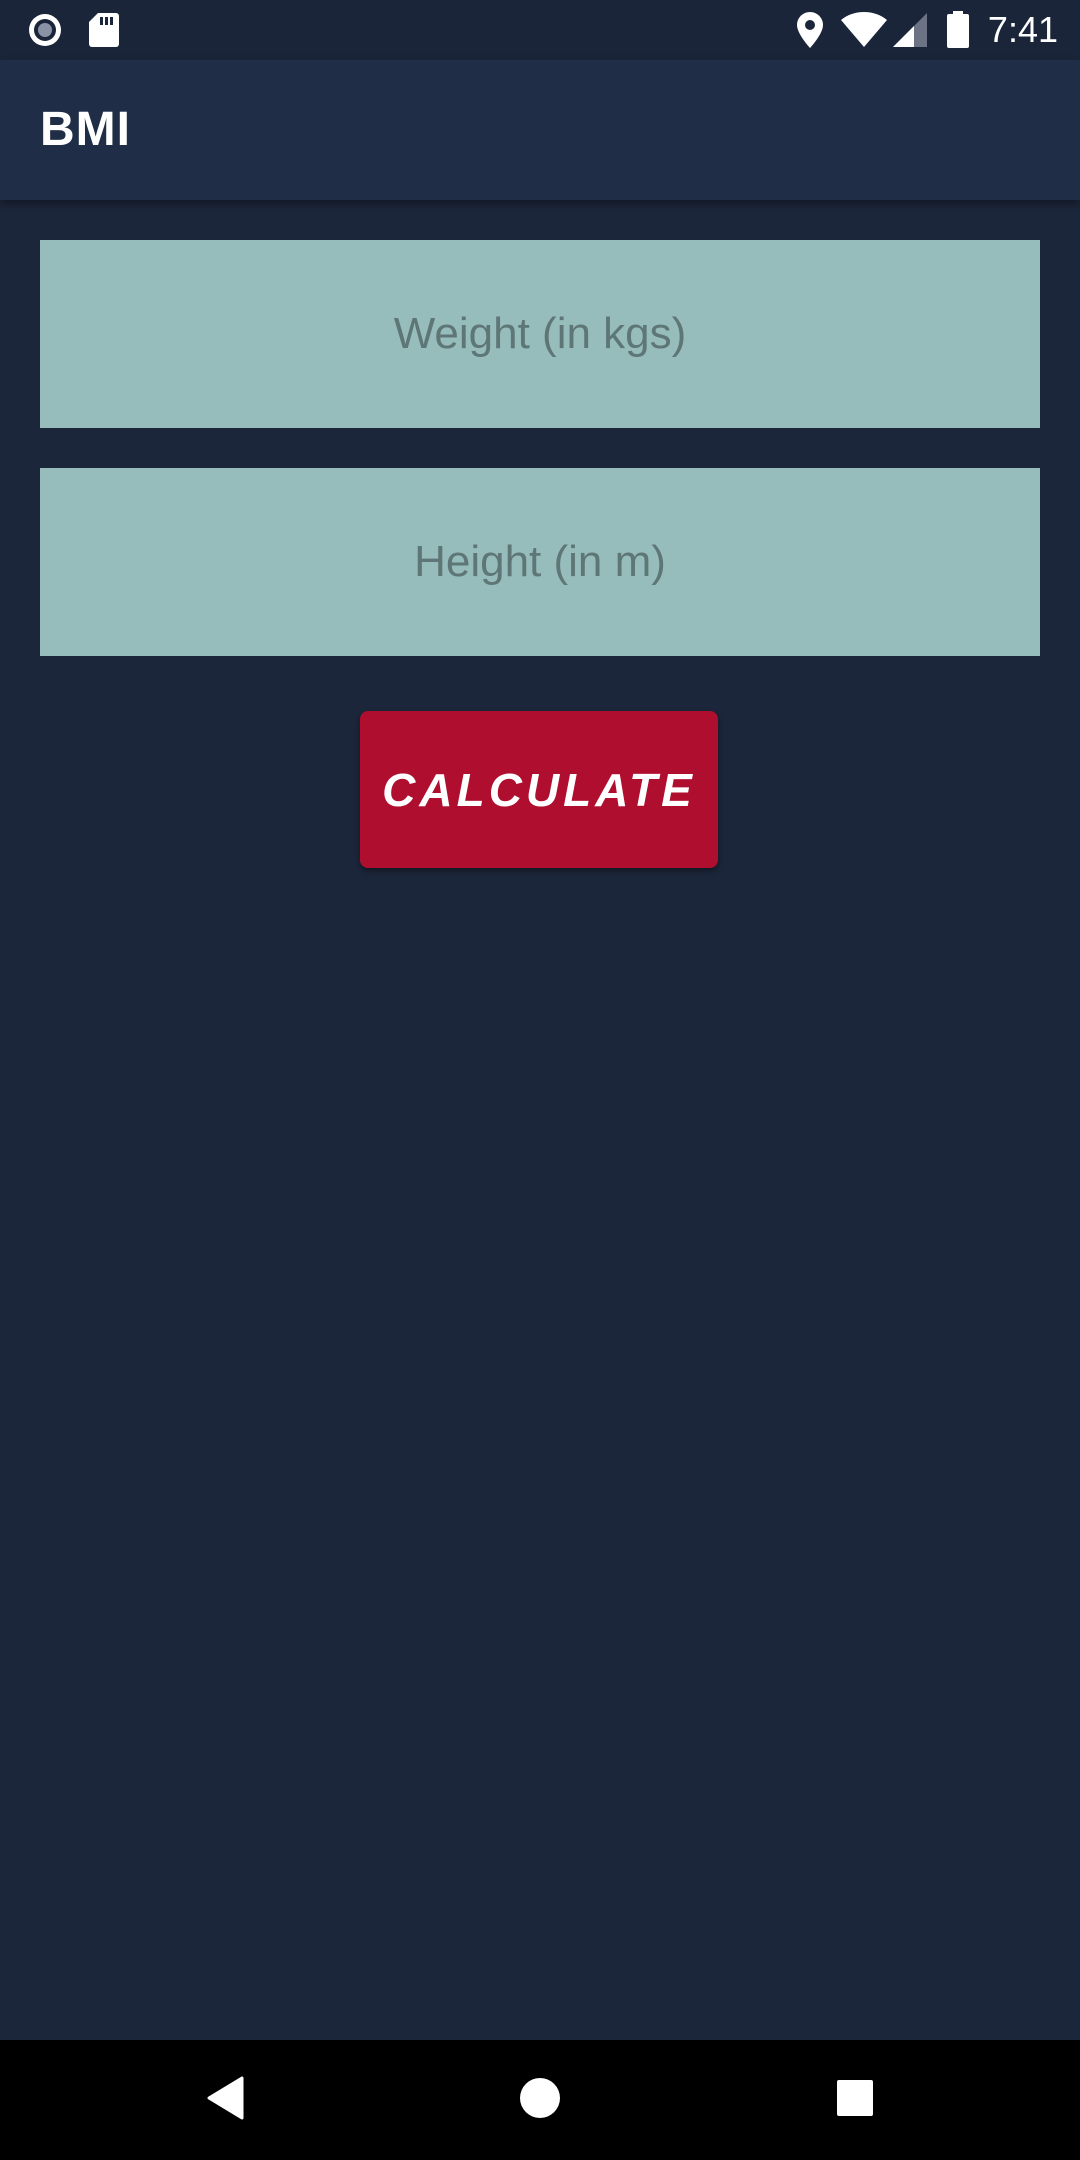 This screenshot has height=2160, width=1080. I want to click on navigation-bar, so click(540, 2100).